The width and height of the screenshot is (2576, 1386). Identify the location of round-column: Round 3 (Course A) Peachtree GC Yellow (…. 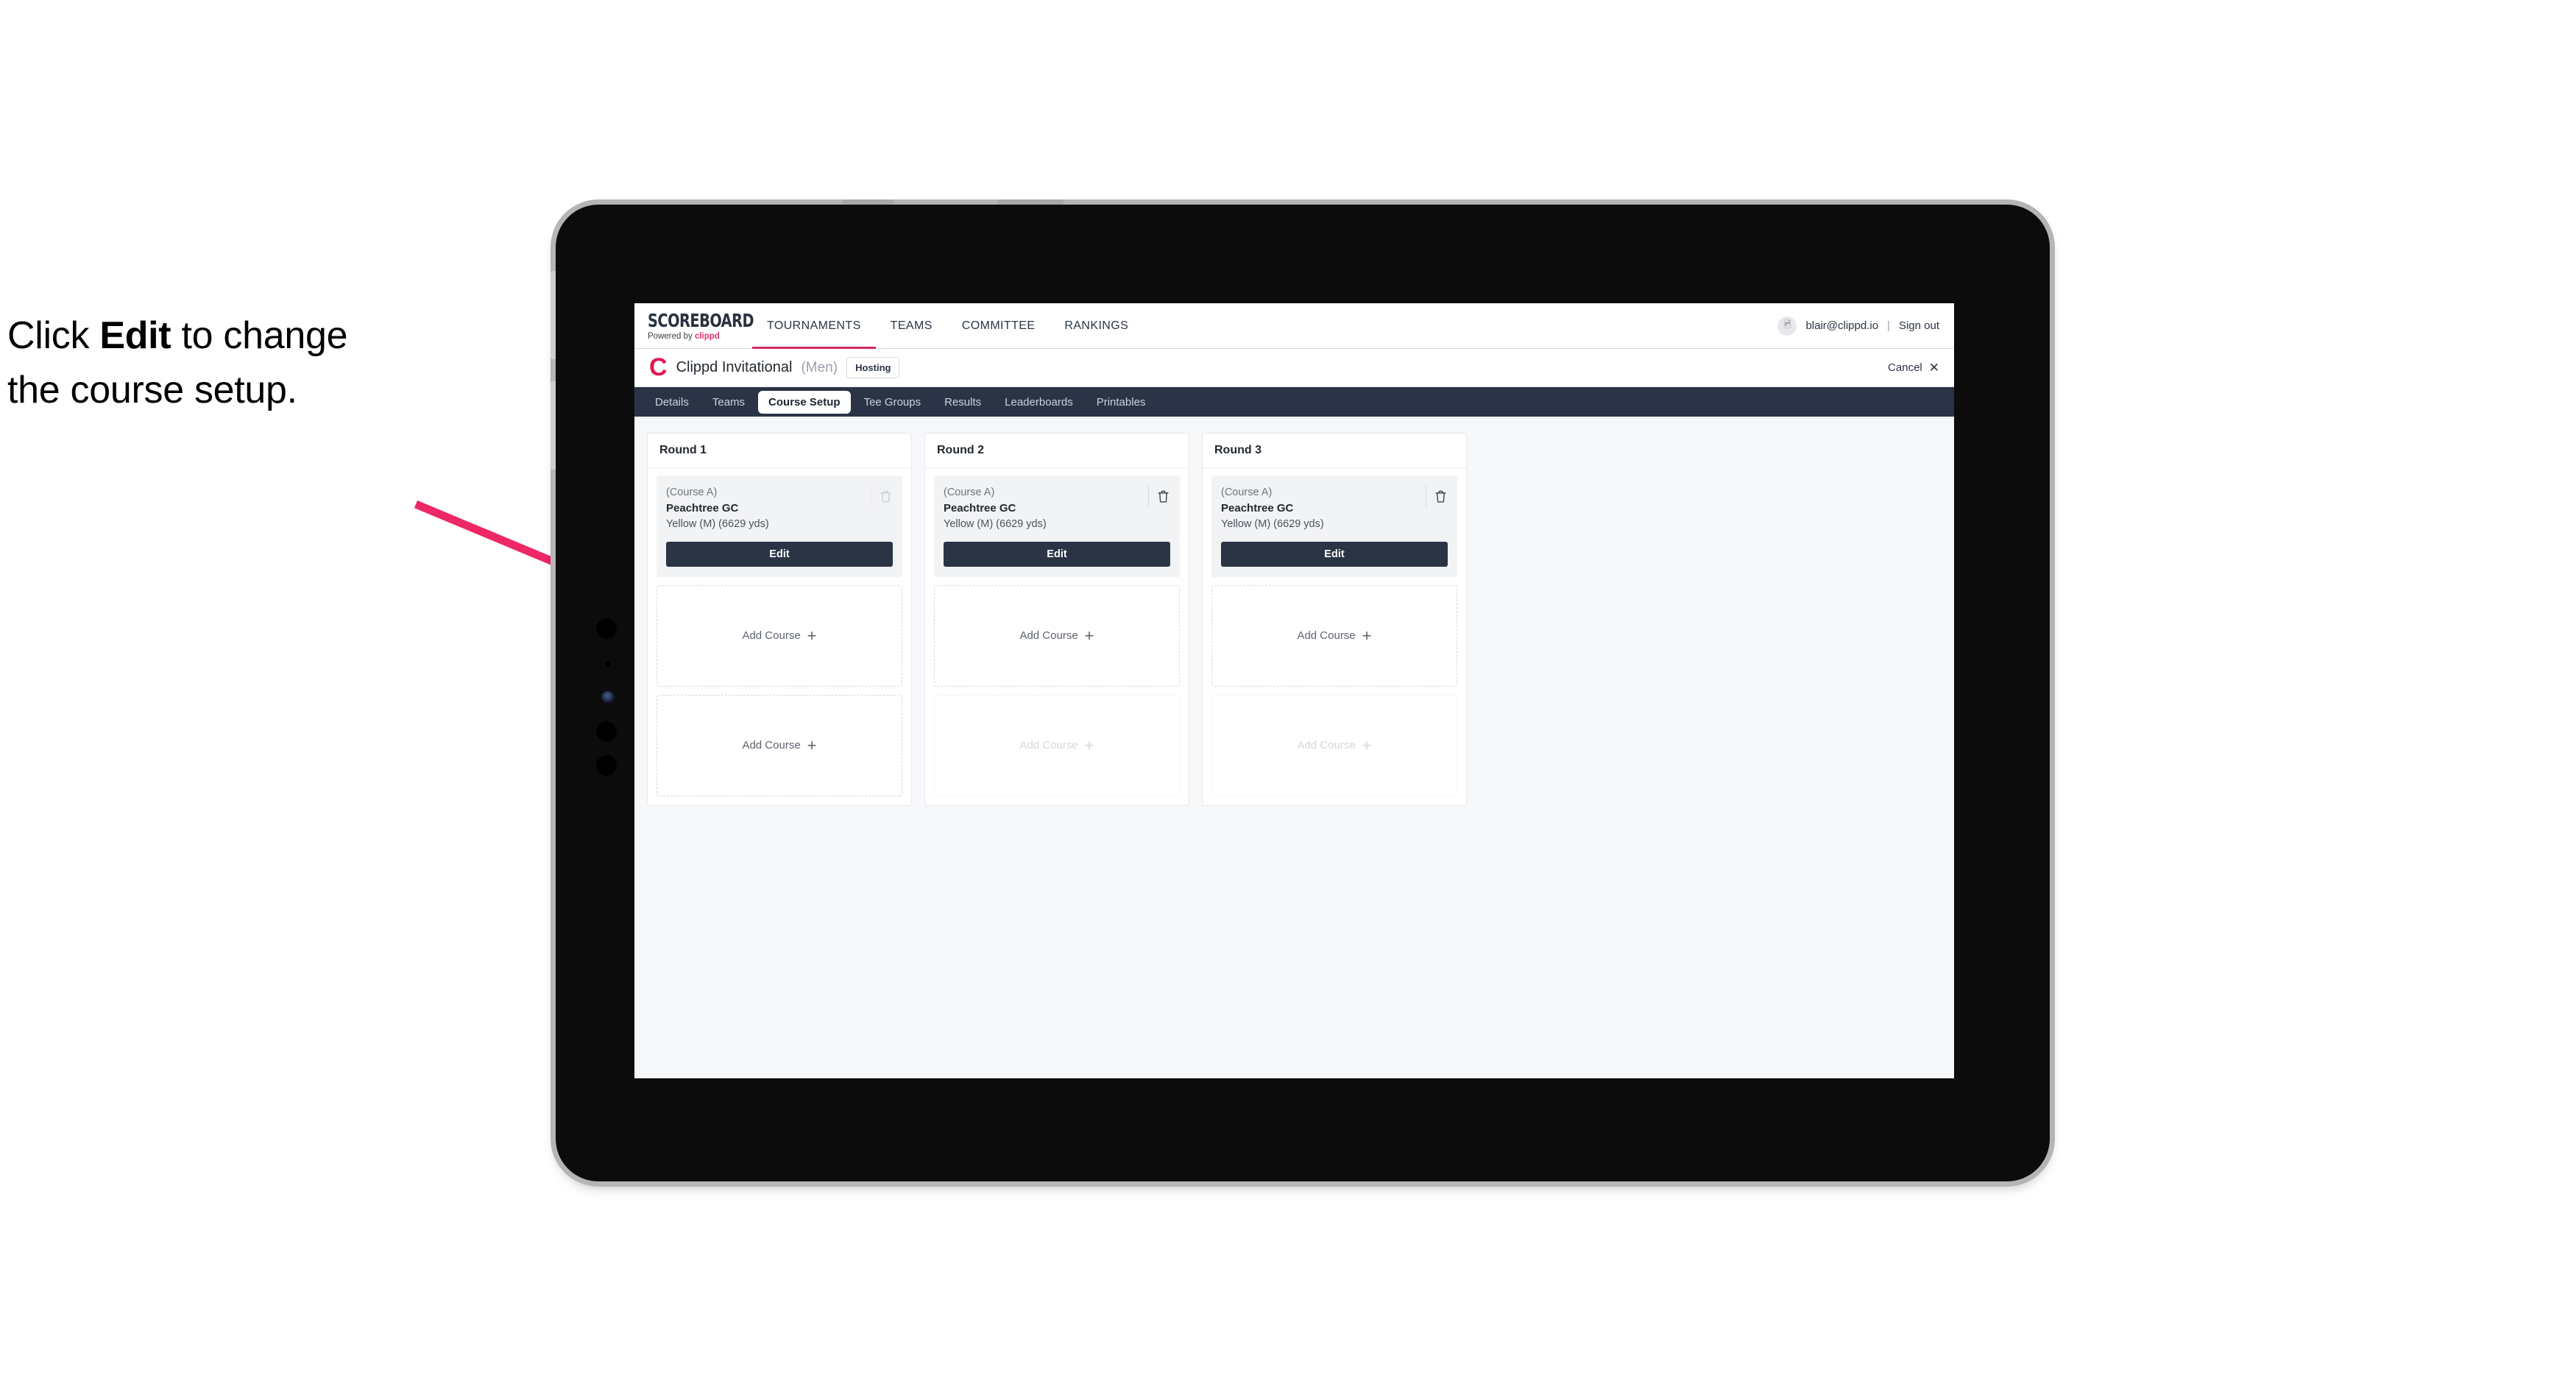
(1334, 619).